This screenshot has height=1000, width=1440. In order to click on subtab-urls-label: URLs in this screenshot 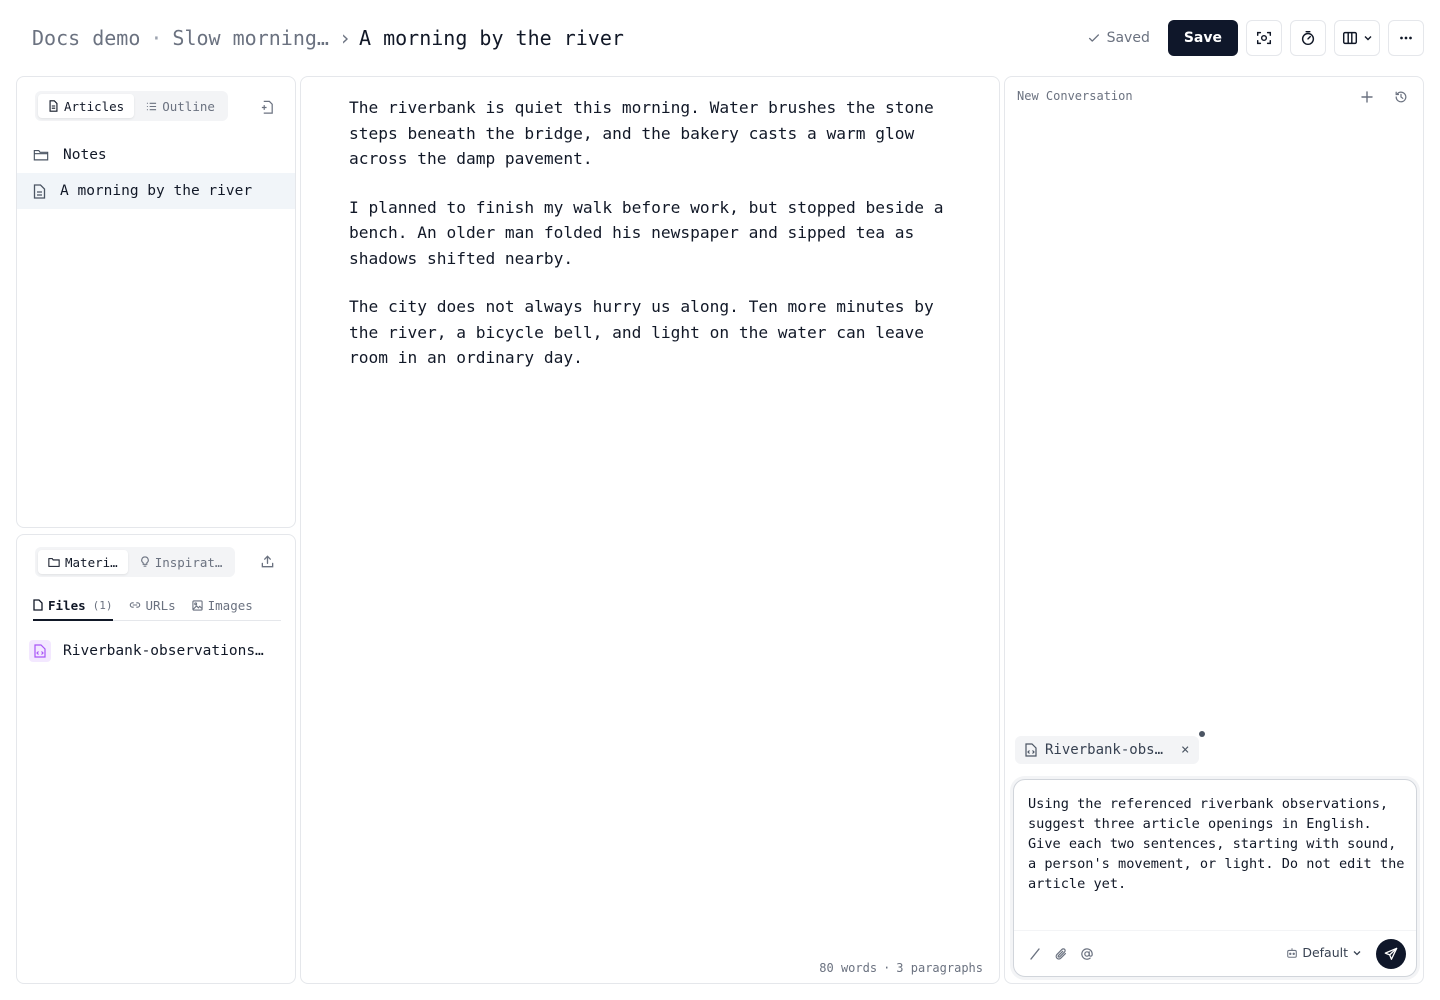, I will do `click(160, 605)`.